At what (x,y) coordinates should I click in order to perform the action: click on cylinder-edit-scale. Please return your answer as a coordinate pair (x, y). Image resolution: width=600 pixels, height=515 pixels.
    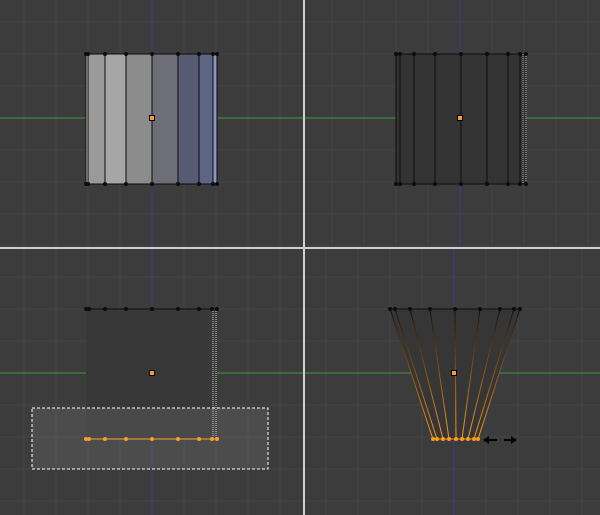
    Looking at the image, I should click on (455, 375).